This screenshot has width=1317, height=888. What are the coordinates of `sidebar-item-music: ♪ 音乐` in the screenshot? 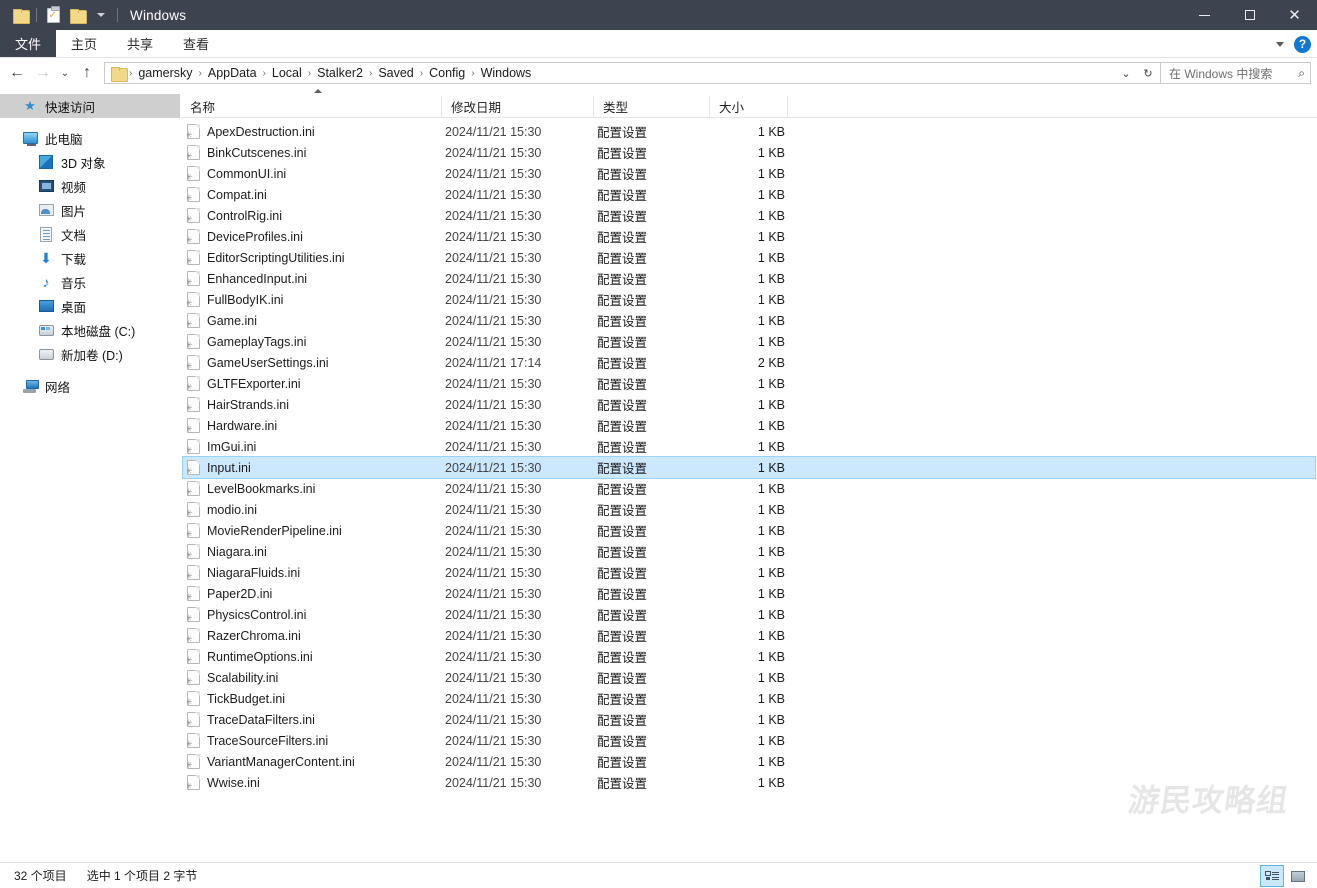 It's located at (90, 282).